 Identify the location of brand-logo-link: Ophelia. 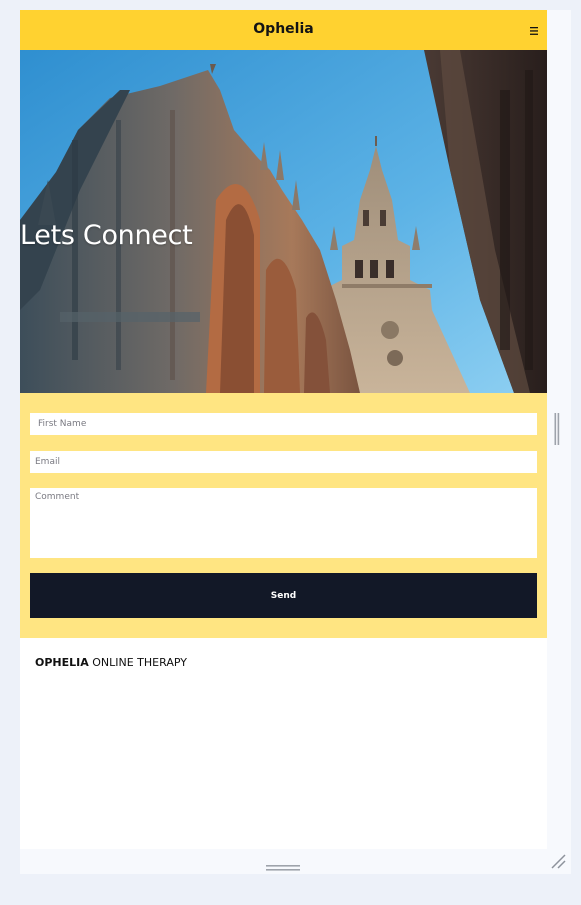
(283, 29).